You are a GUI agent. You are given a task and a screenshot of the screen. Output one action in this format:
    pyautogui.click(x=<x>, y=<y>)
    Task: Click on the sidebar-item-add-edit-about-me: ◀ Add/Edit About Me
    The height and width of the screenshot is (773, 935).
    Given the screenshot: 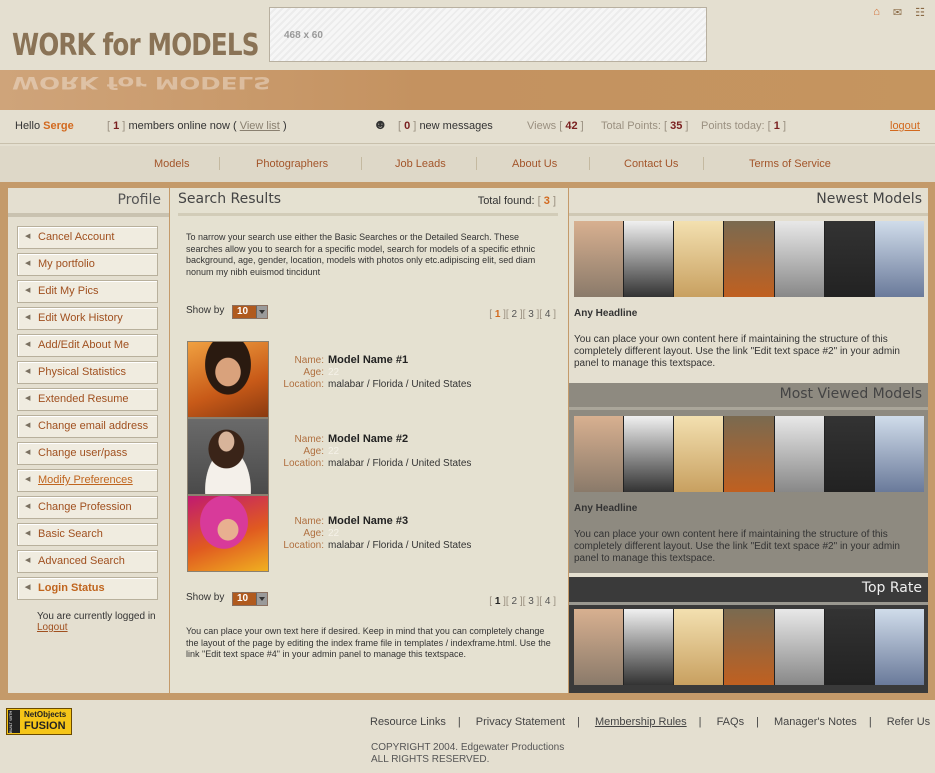 What is the action you would take?
    pyautogui.click(x=87, y=345)
    